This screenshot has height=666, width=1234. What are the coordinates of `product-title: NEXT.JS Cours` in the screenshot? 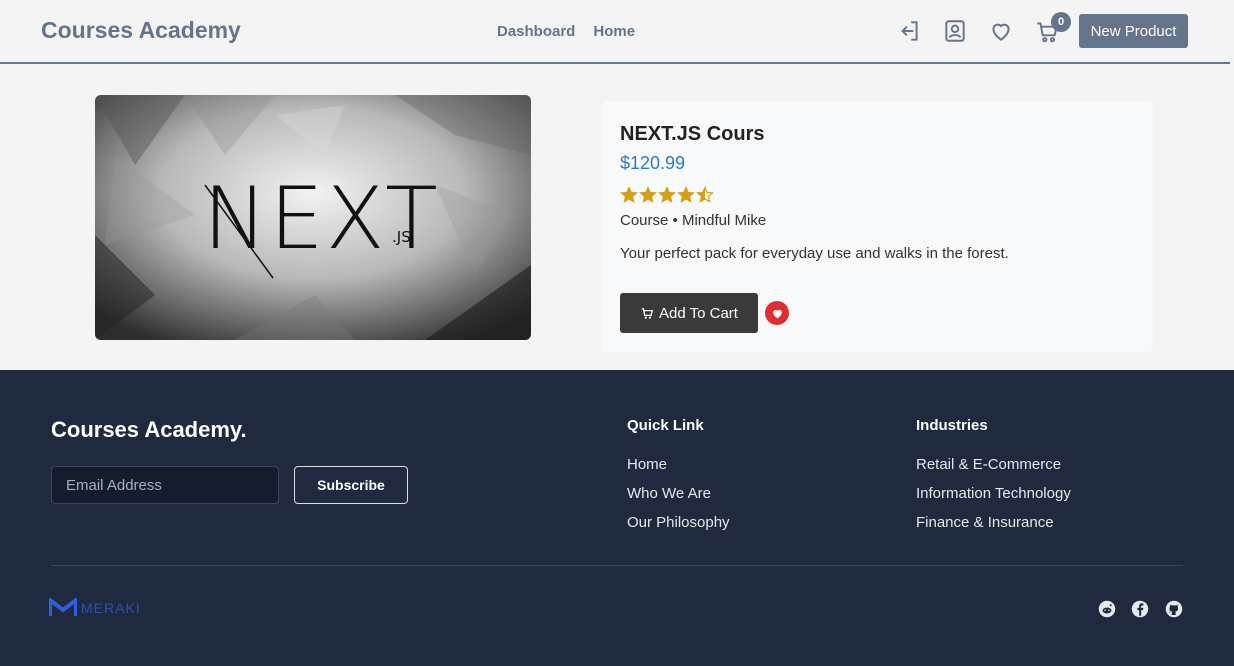 It's located at (692, 134).